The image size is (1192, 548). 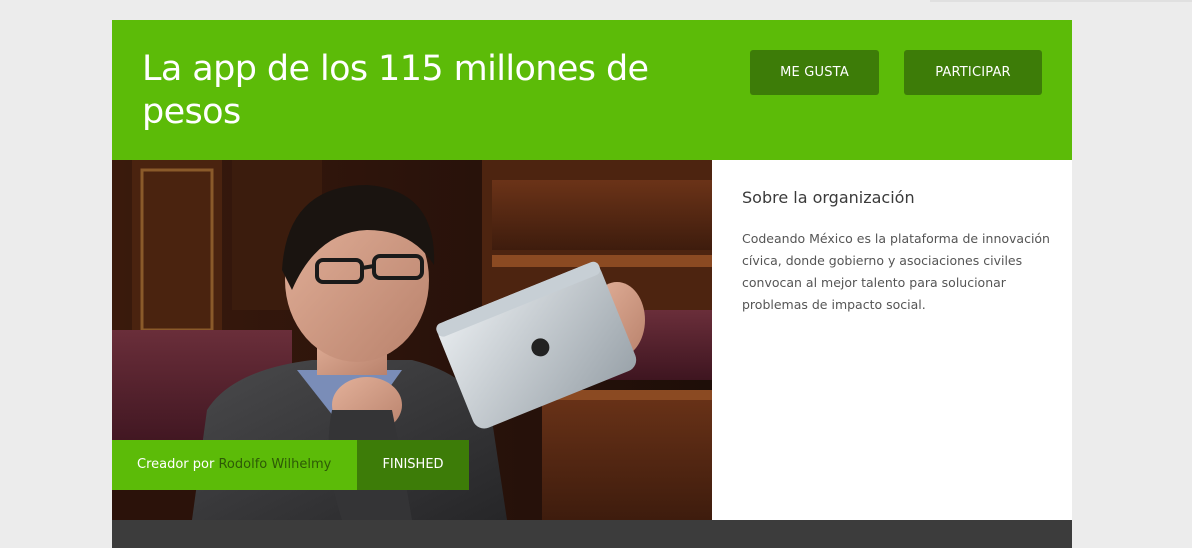 I want to click on status-badge: FINISHED, so click(x=413, y=465).